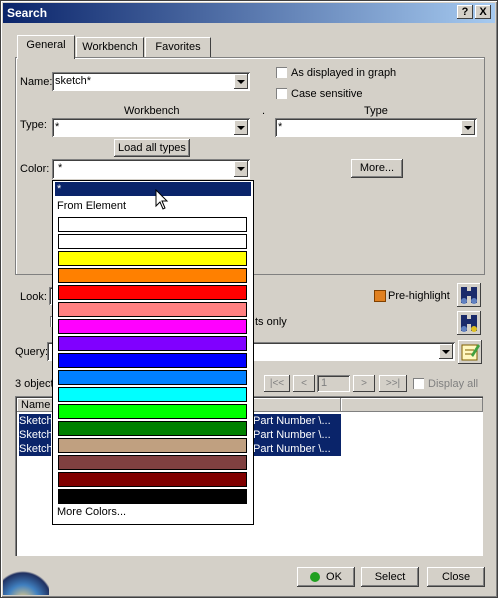 The width and height of the screenshot is (498, 598). I want to click on column-header-path, so click(297, 405).